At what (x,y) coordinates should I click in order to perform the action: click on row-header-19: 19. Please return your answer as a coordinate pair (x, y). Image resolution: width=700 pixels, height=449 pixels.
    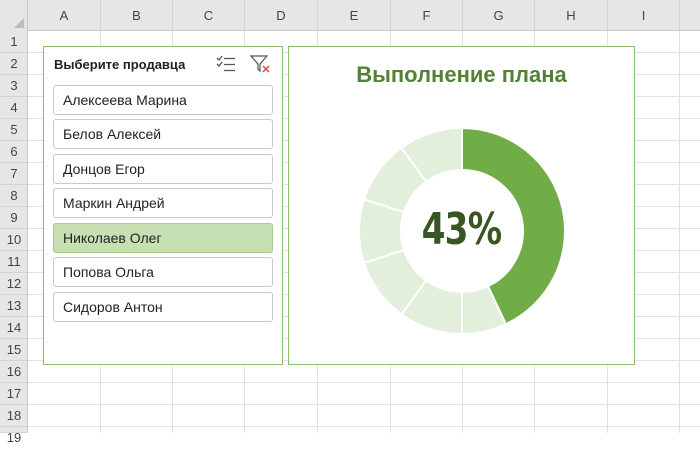
    Looking at the image, I should click on (14, 436).